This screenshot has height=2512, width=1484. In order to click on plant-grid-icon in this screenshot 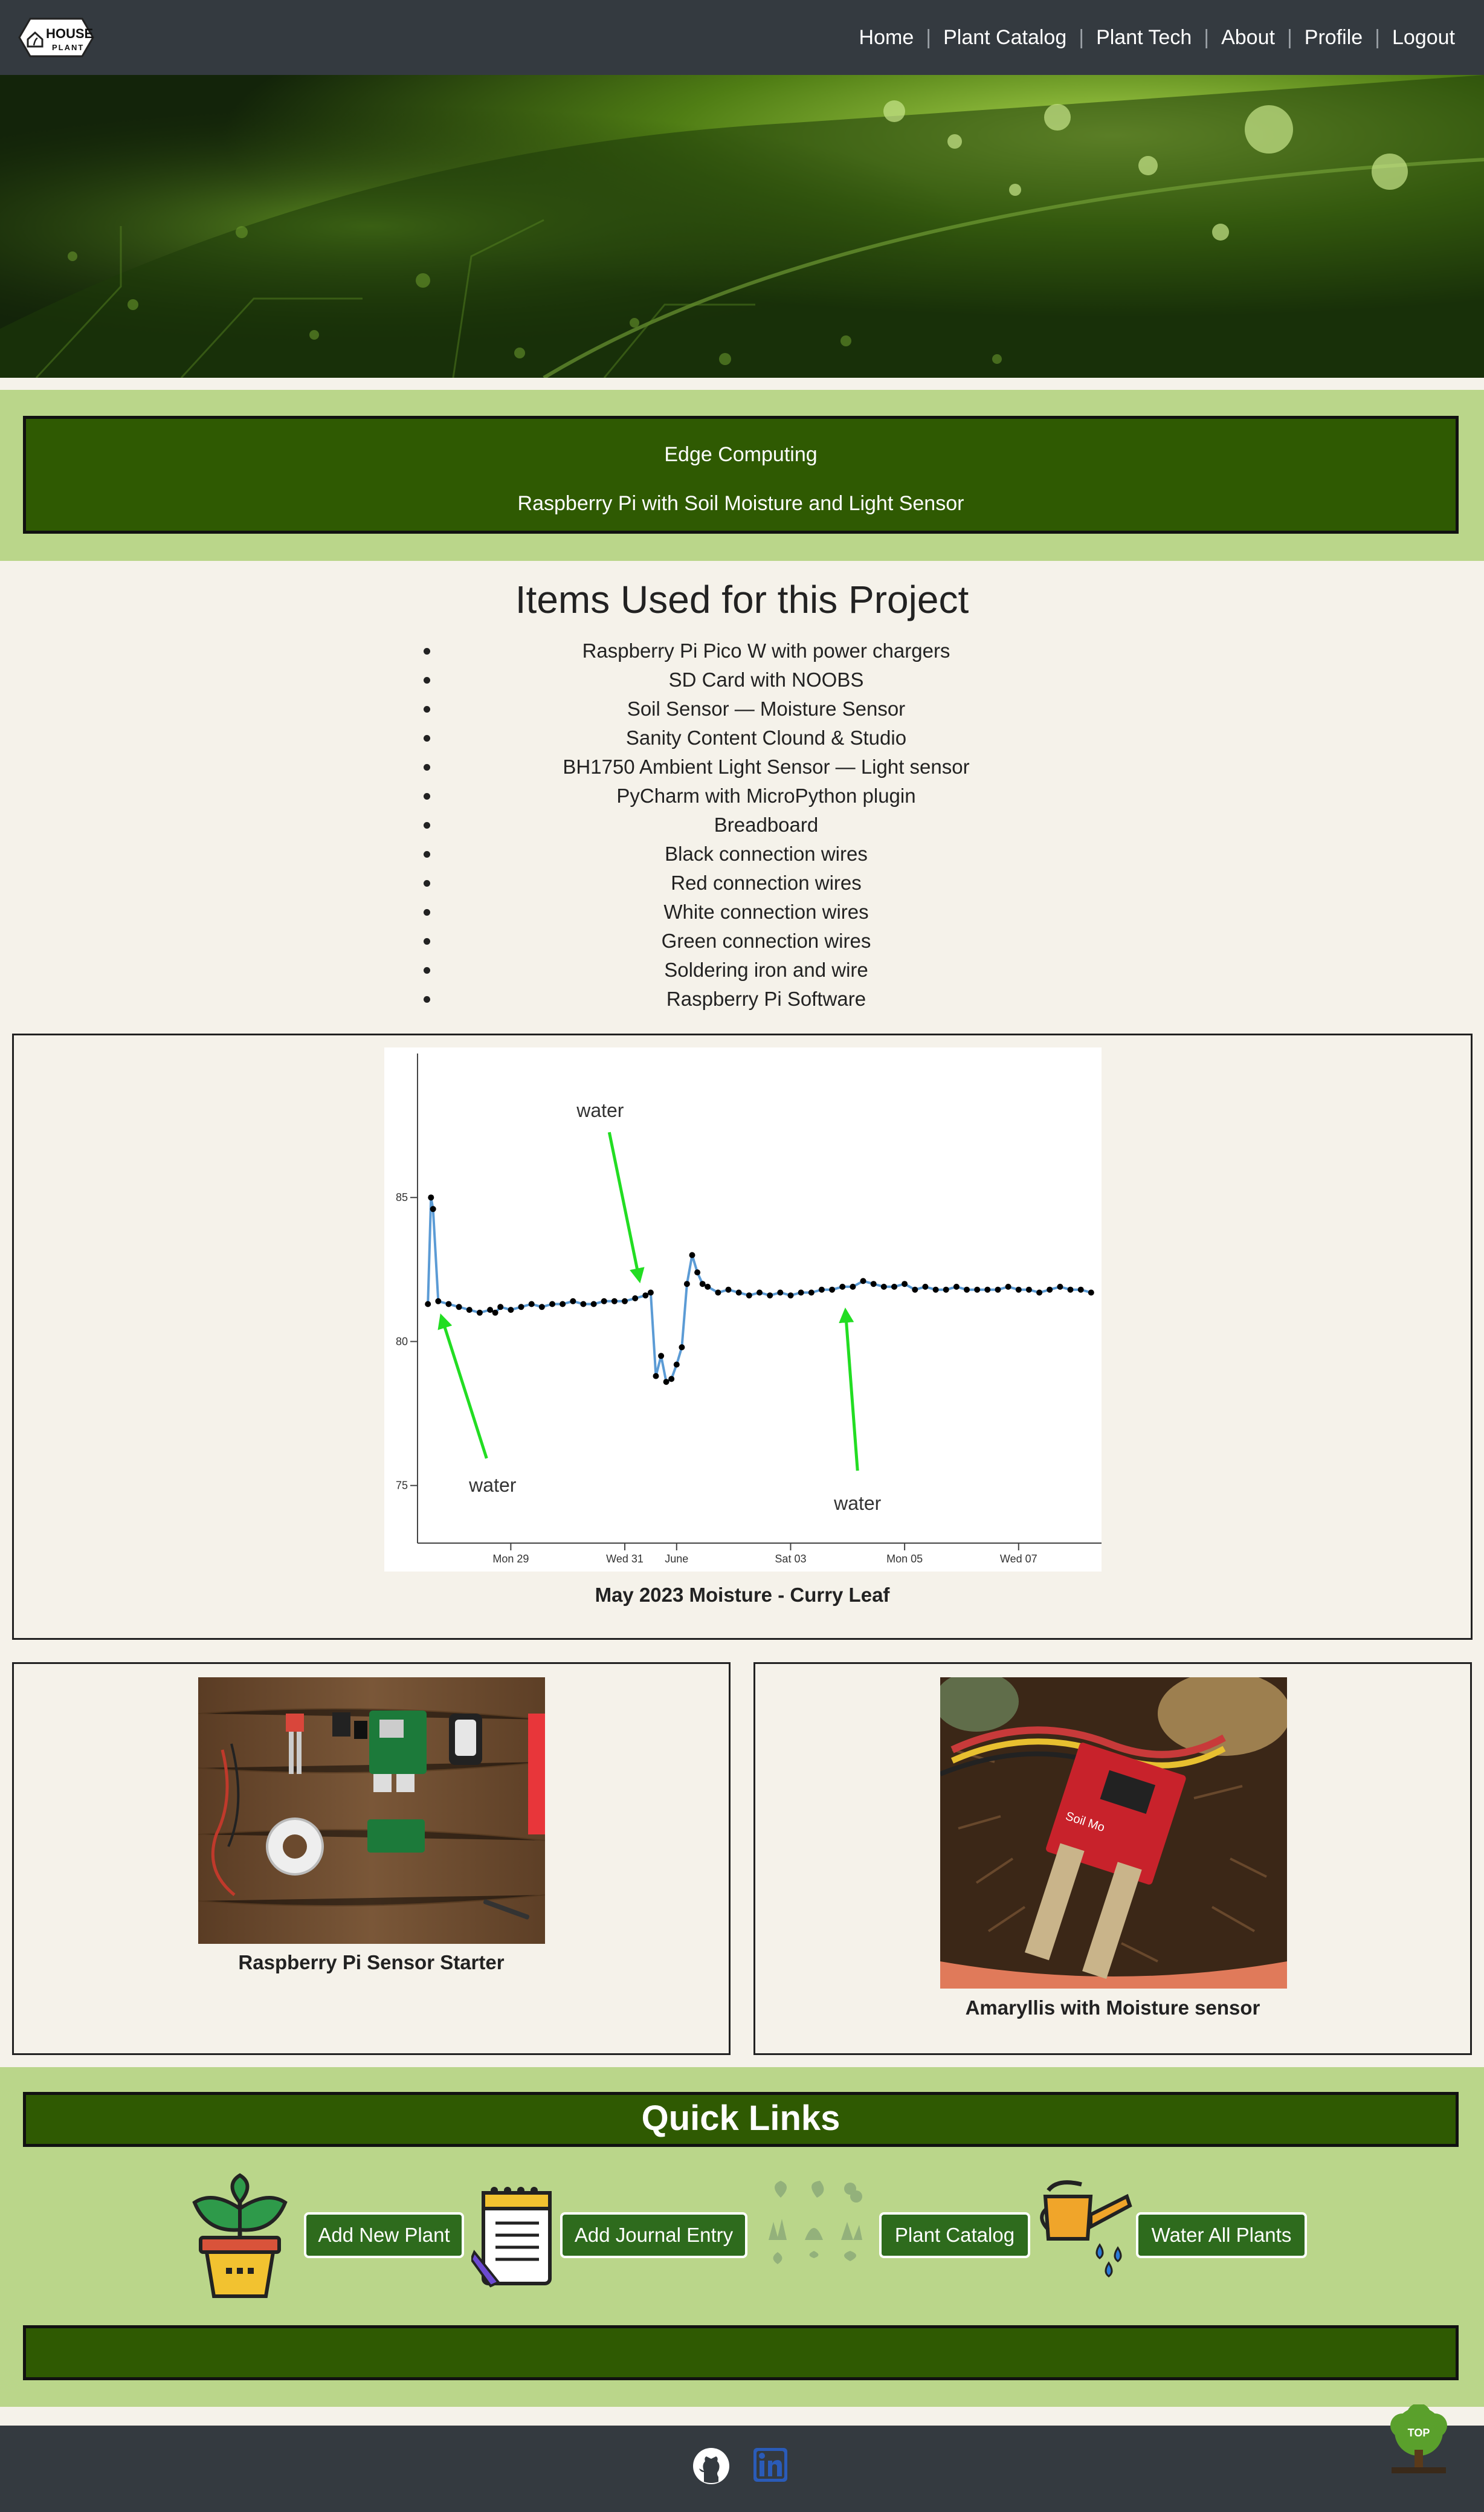, I will do `click(814, 2231)`.